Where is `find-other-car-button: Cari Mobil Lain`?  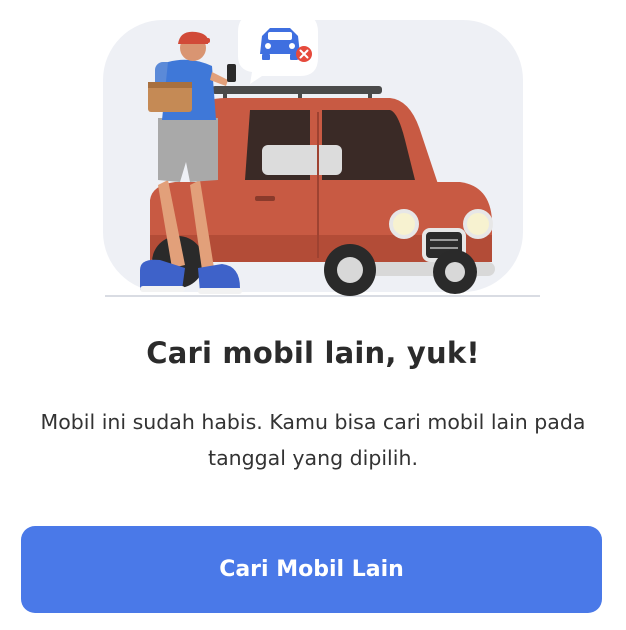
find-other-car-button: Cari Mobil Lain is located at coordinates (311, 569).